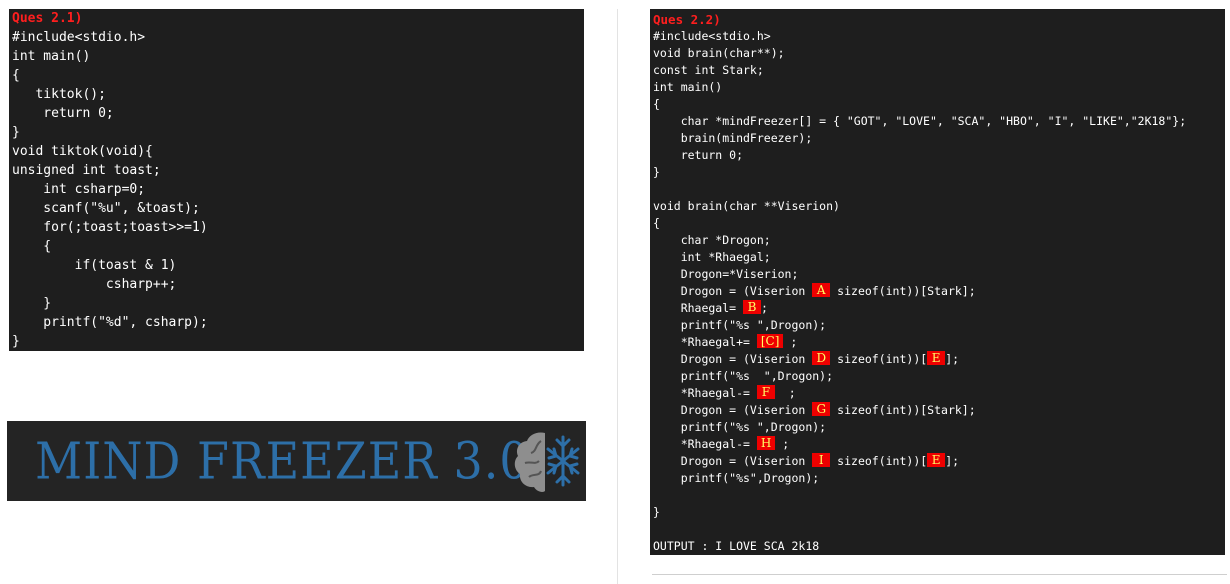 The width and height of the screenshot is (1230, 584). I want to click on bottom-divider, so click(939, 574).